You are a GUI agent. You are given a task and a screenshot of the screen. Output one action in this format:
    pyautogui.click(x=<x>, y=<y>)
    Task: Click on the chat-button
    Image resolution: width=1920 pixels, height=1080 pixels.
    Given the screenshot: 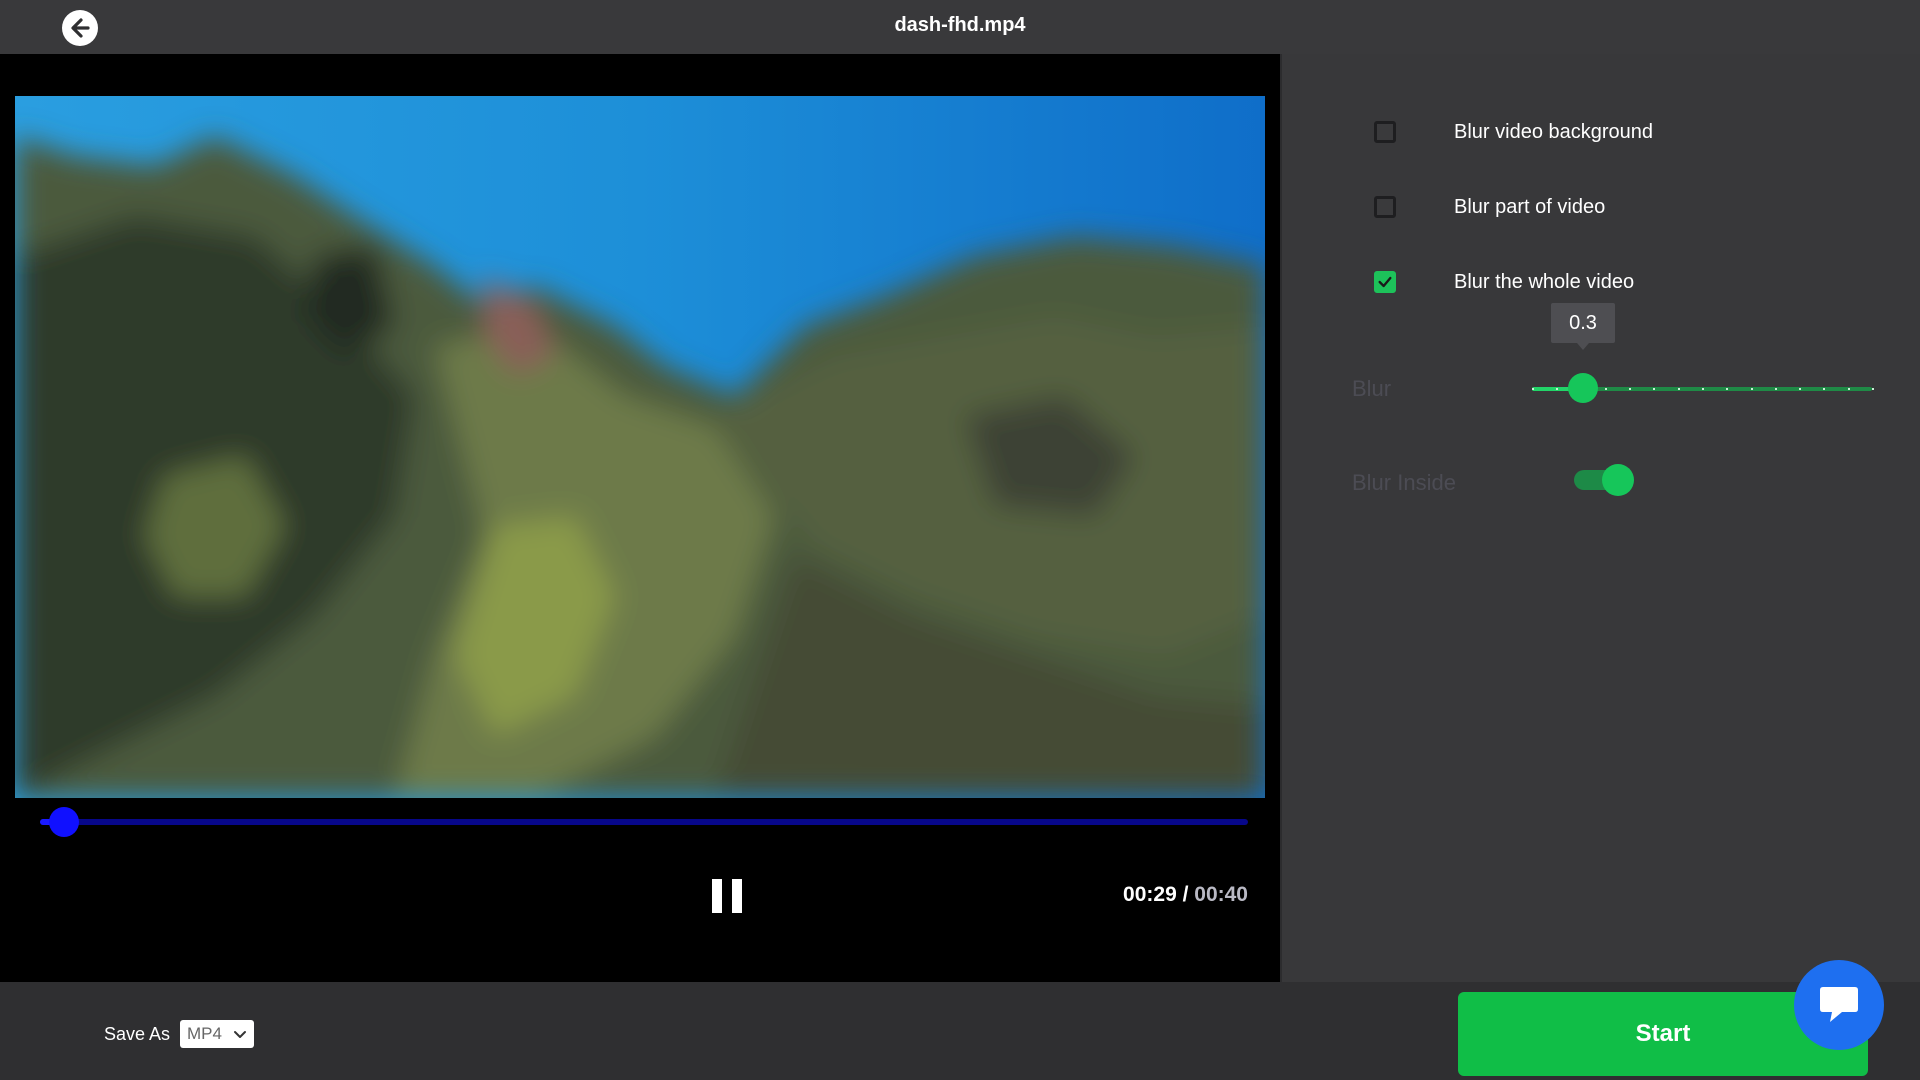 What is the action you would take?
    pyautogui.click(x=1839, y=1005)
    